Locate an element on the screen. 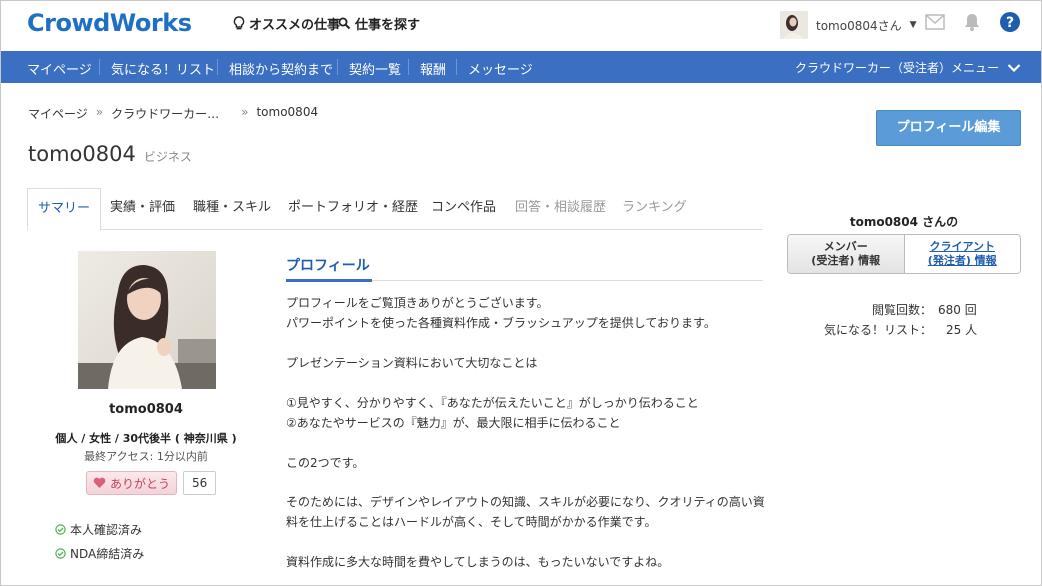 The width and height of the screenshot is (1042, 586). nav-item-messages: メッセージ is located at coordinates (500, 68).